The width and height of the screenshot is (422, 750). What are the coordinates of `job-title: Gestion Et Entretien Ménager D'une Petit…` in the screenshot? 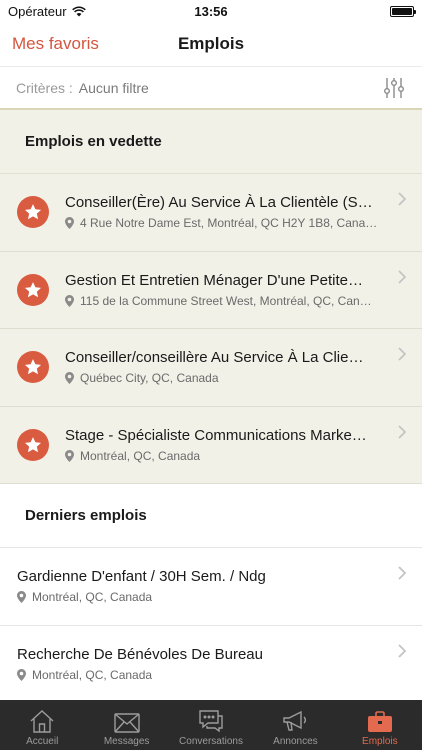 It's located at (214, 280).